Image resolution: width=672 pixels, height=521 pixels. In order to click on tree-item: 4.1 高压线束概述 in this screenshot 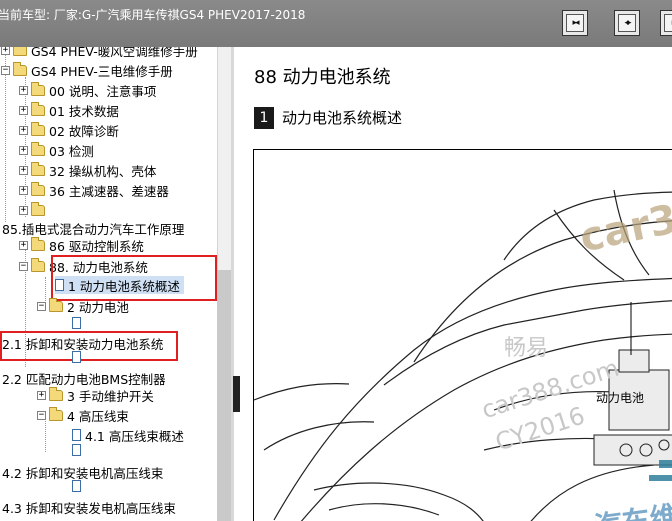, I will do `click(128, 435)`.